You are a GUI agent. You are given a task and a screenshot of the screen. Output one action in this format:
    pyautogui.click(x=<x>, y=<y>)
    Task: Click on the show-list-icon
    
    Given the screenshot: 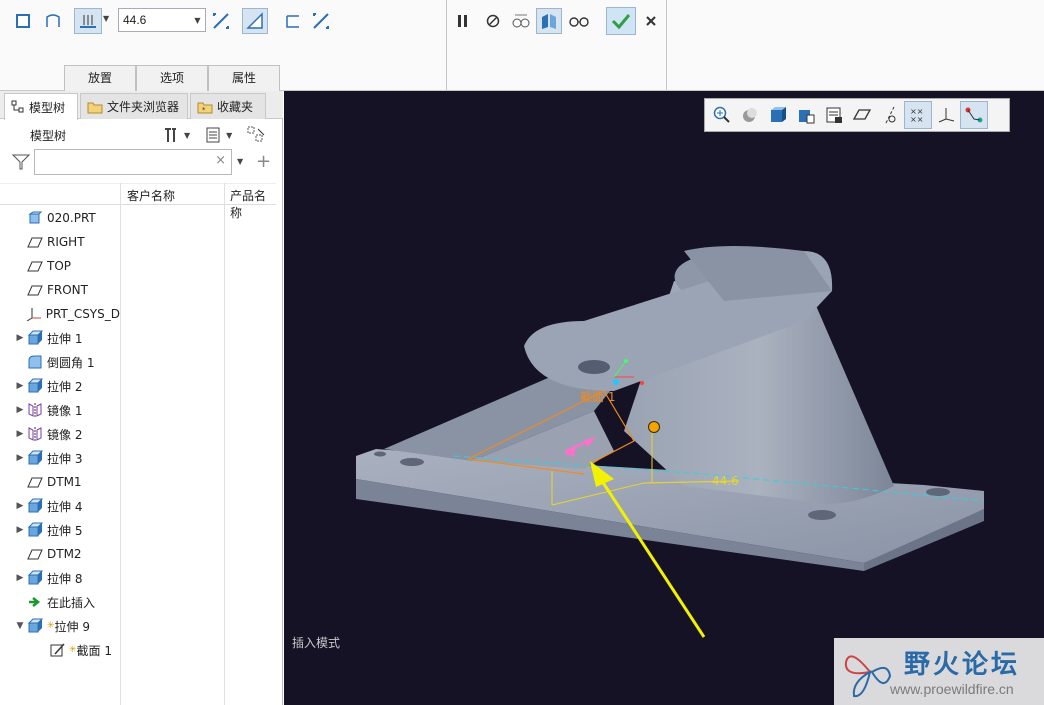 What is the action you would take?
    pyautogui.click(x=213, y=135)
    